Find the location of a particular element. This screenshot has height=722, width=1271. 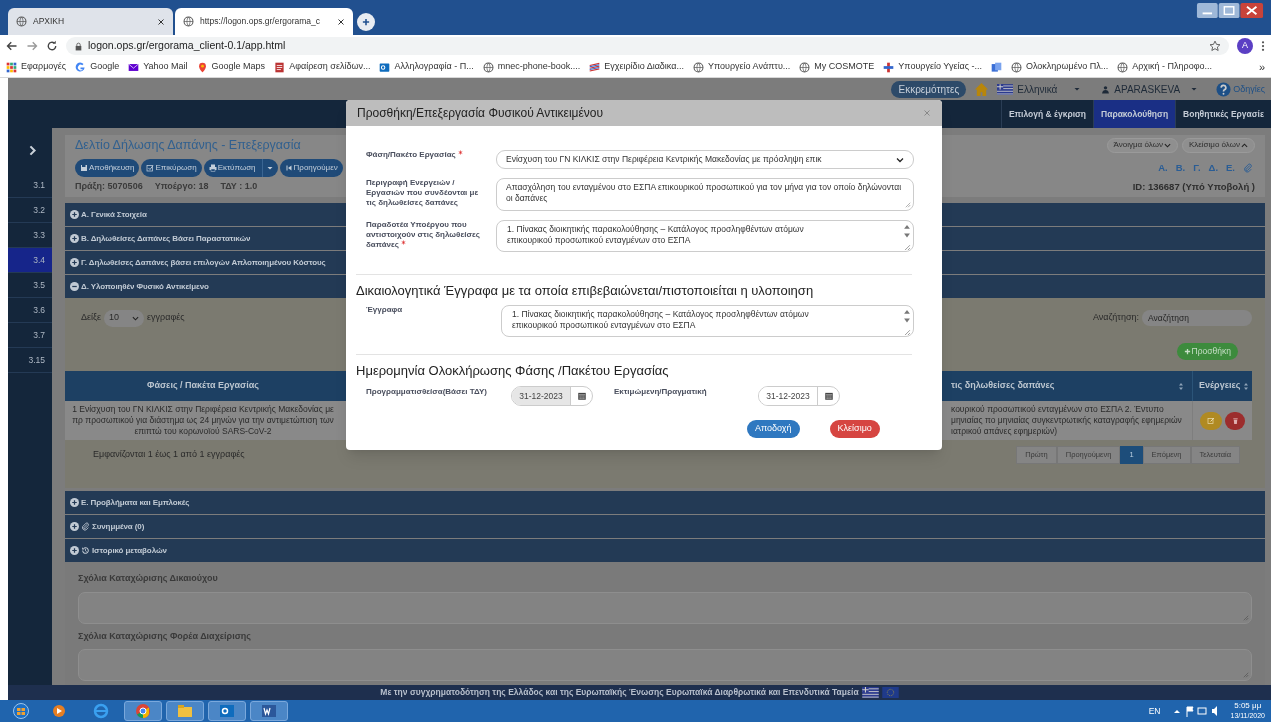

button-label: Κλείσιμο όλων is located at coordinates (1214, 145).